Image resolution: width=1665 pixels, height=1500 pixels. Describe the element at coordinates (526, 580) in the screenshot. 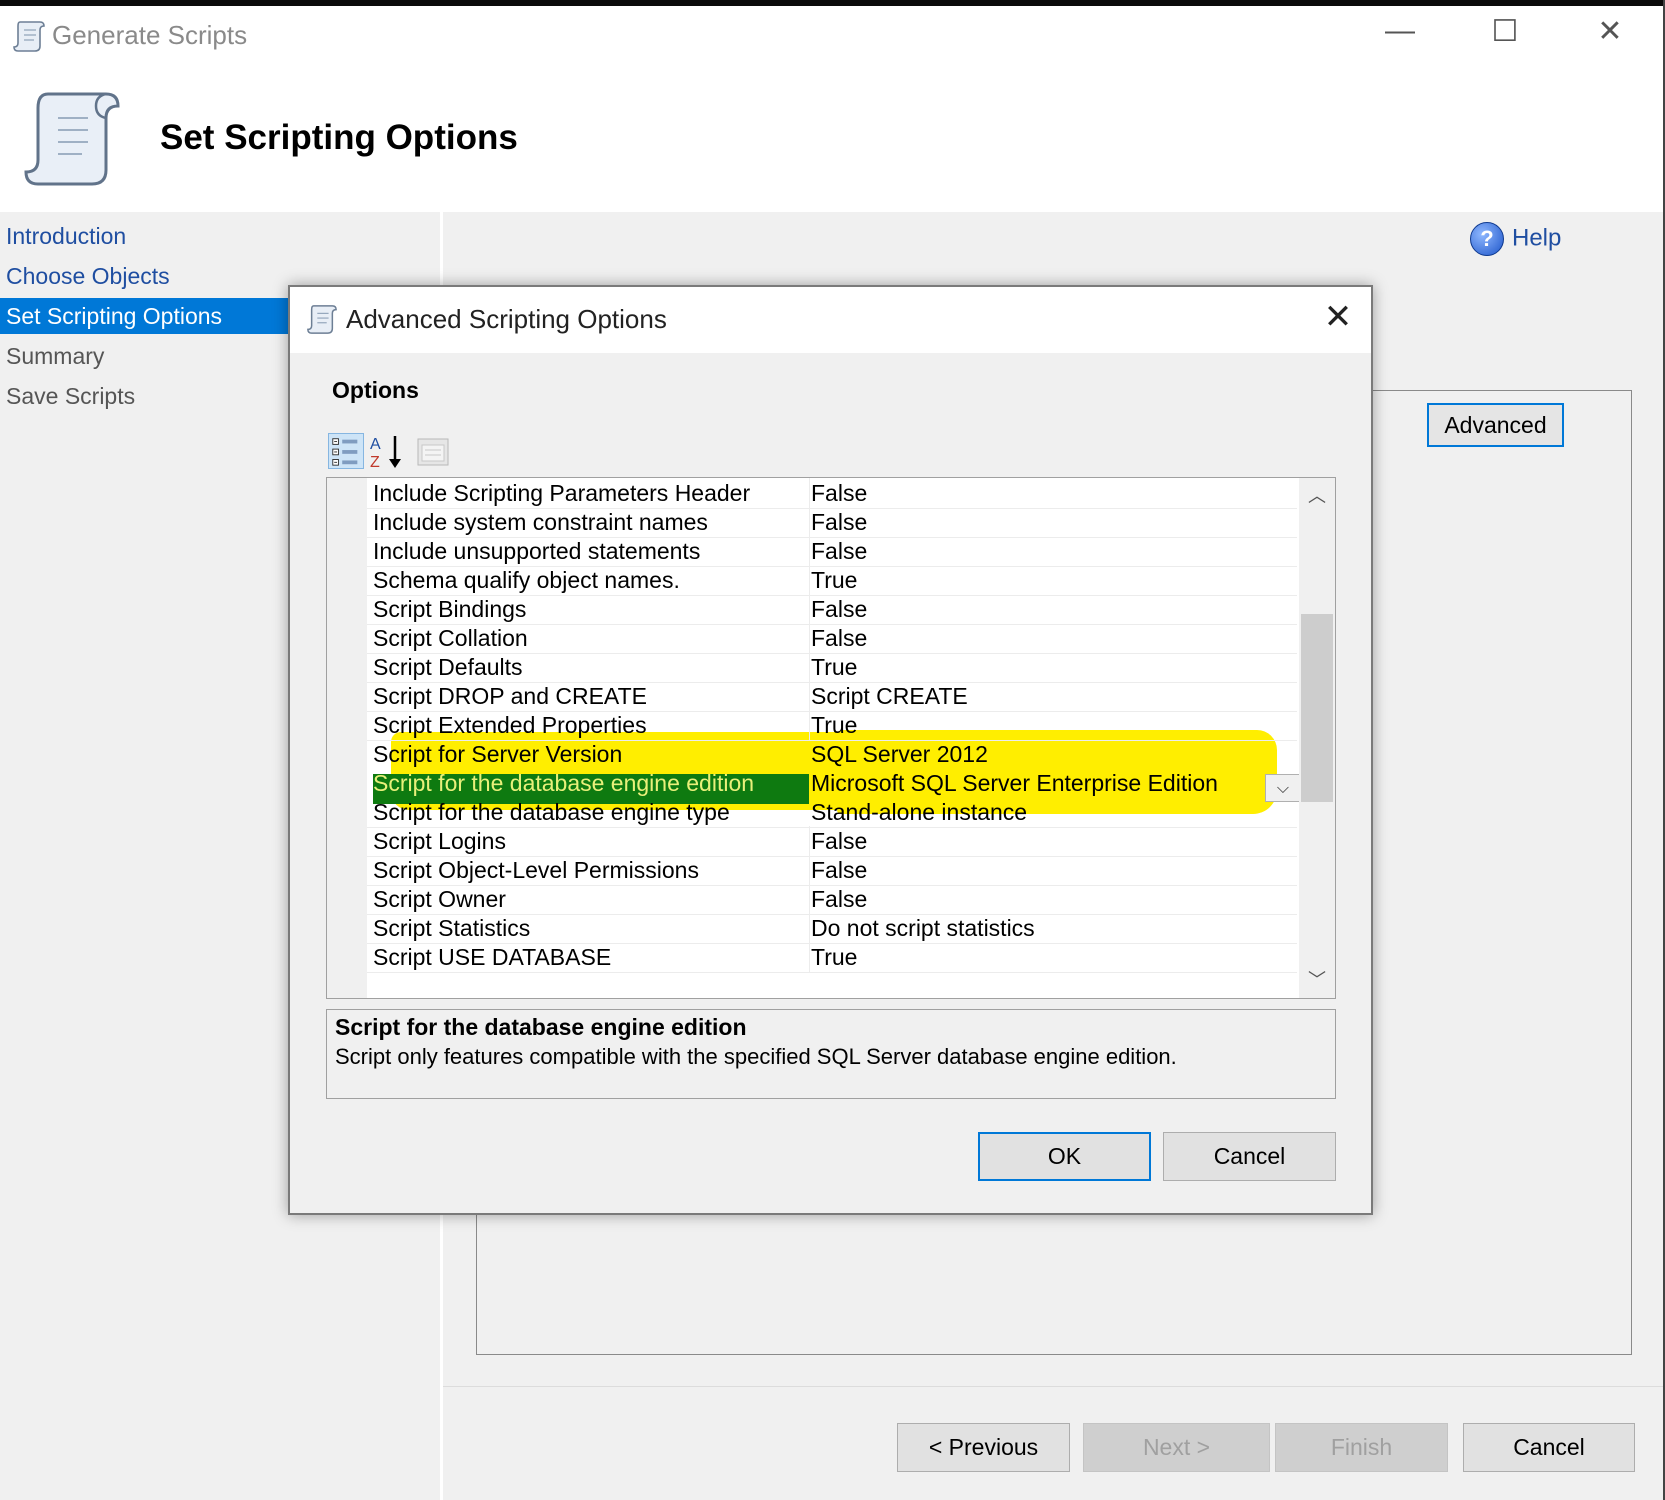

I see `property-name: Schema qualify object names.` at that location.